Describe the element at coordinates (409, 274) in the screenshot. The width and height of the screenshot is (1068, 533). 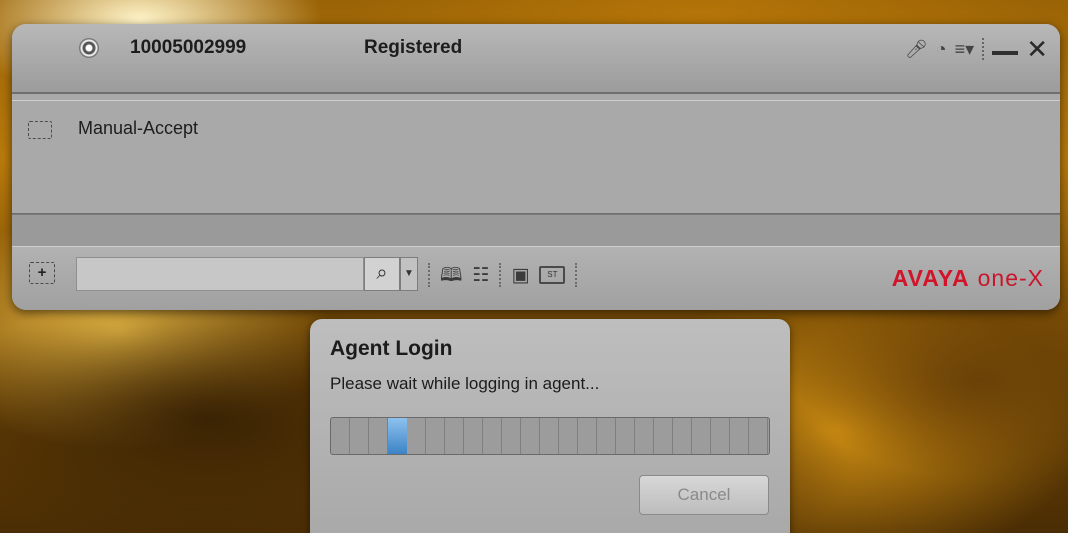
I see `chevron-down-icon: ▼` at that location.